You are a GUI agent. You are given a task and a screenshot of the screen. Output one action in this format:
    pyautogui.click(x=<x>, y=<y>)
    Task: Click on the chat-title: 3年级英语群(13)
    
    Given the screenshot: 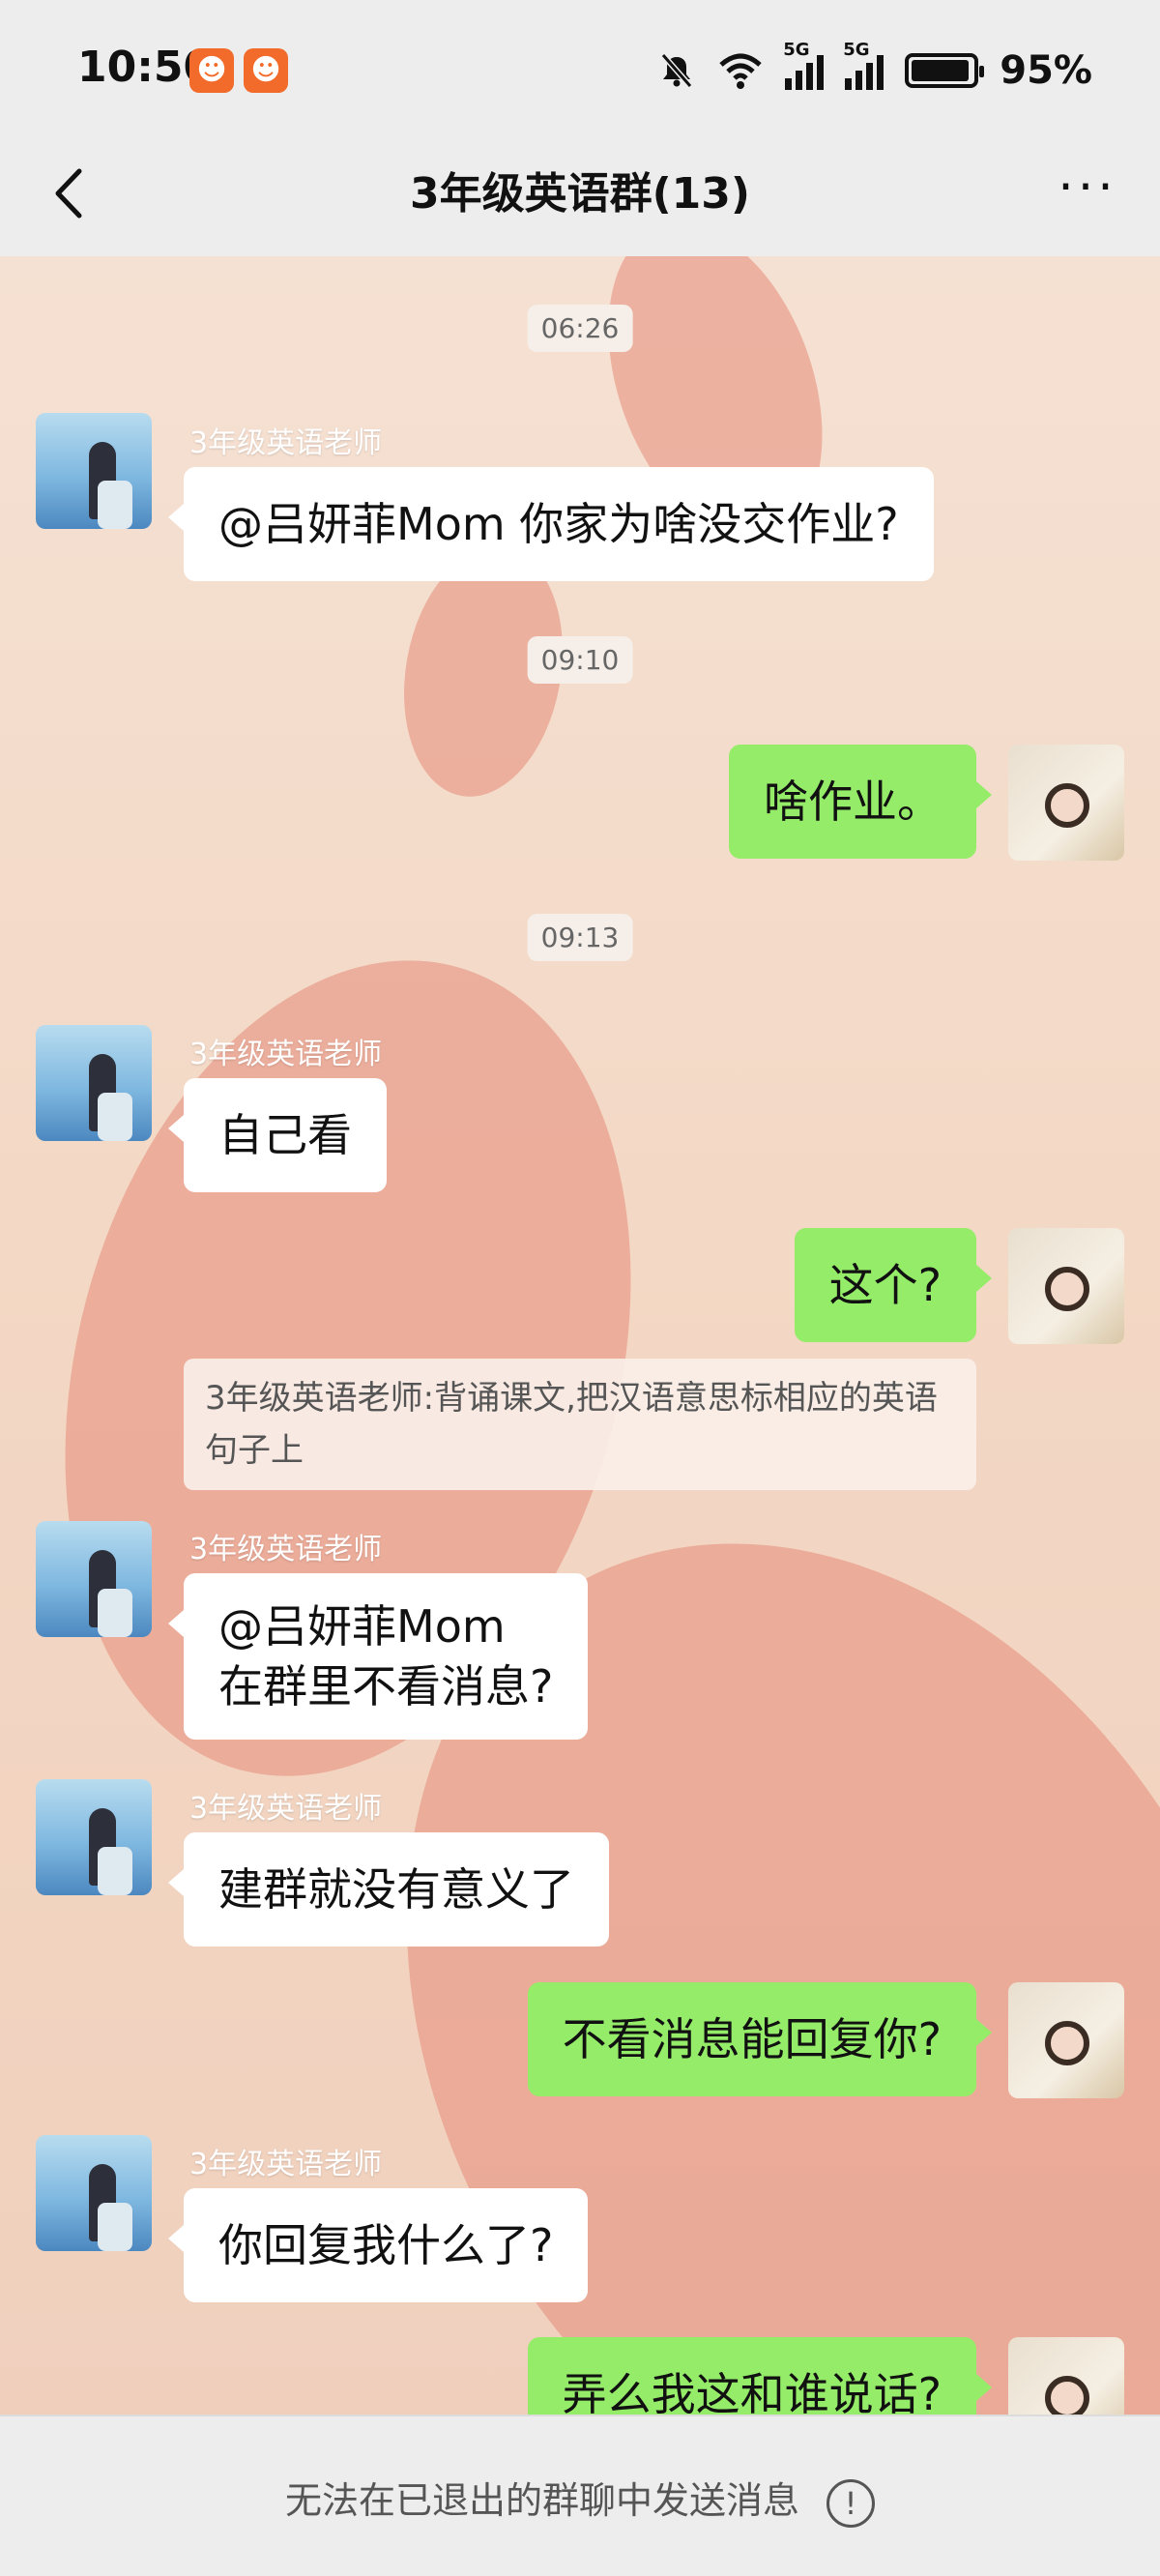 What is the action you would take?
    pyautogui.click(x=580, y=194)
    